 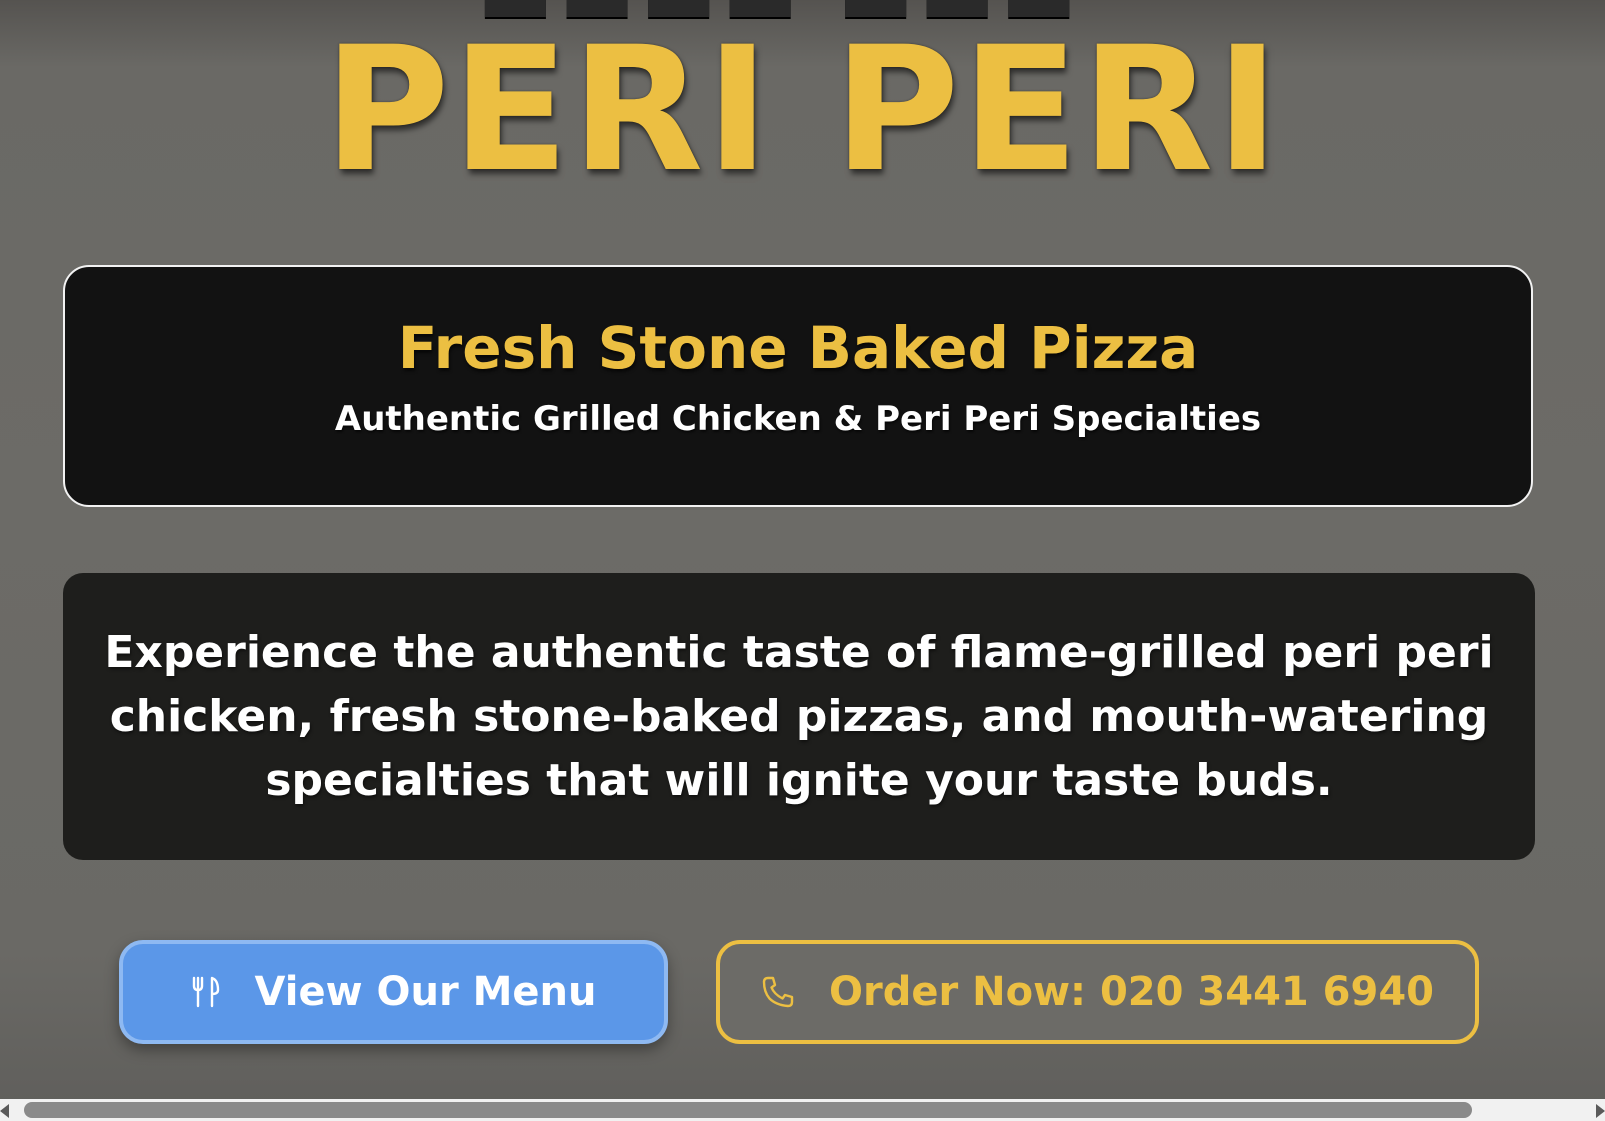 I want to click on scrollbar-thumb, so click(x=748, y=1110).